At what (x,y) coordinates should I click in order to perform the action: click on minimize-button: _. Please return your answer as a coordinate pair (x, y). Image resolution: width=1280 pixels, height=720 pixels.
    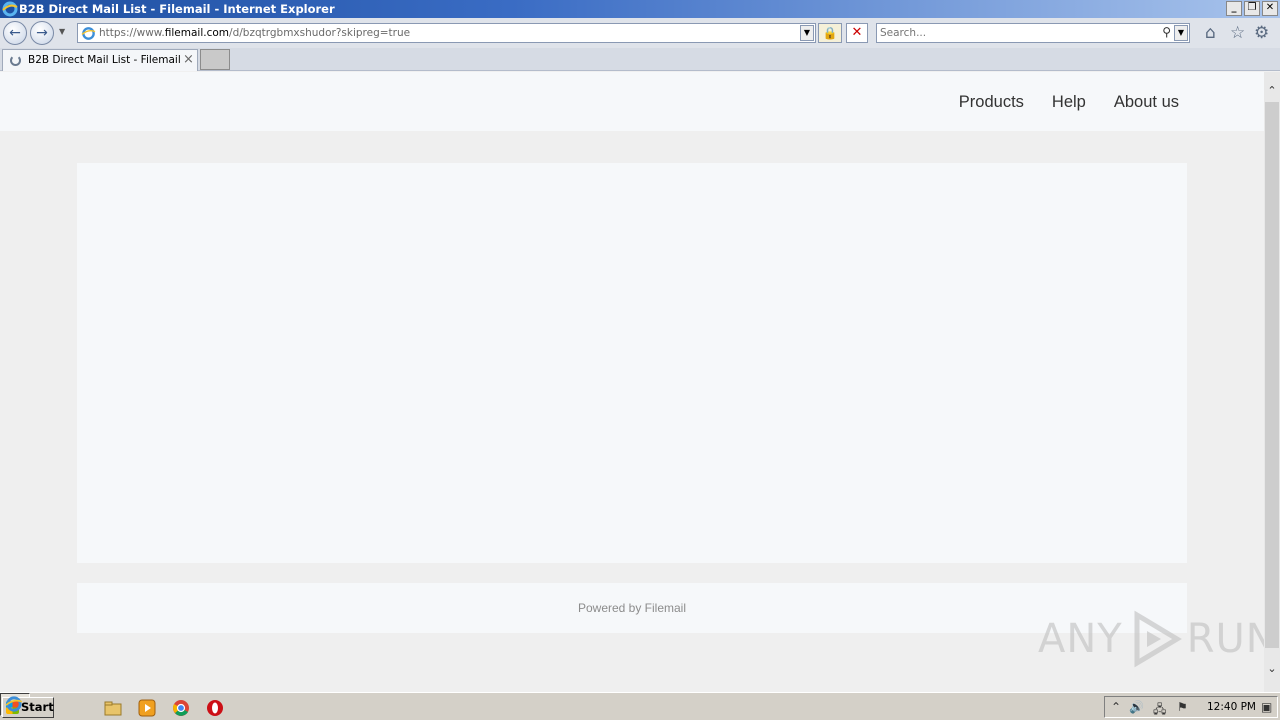
    Looking at the image, I should click on (1234, 8).